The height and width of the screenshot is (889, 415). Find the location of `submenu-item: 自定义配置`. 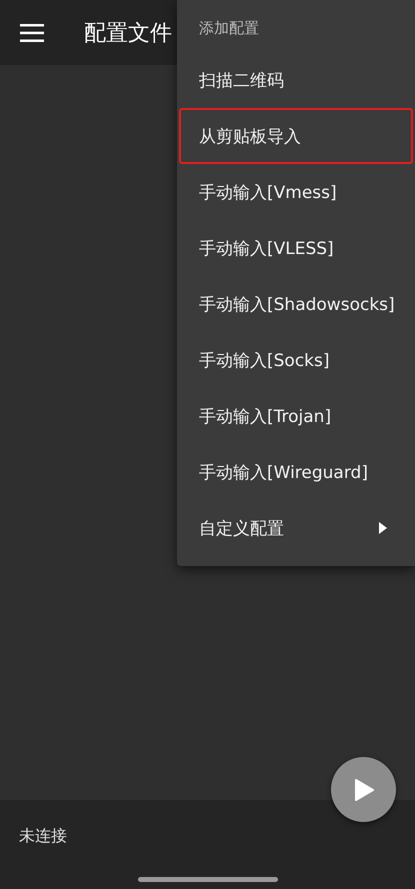

submenu-item: 自定义配置 is located at coordinates (296, 528).